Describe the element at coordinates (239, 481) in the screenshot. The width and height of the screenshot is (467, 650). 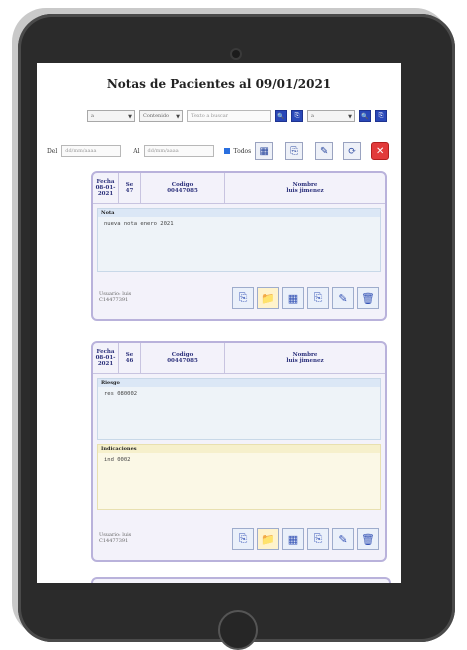
I see `section-text: ind 0002` at that location.